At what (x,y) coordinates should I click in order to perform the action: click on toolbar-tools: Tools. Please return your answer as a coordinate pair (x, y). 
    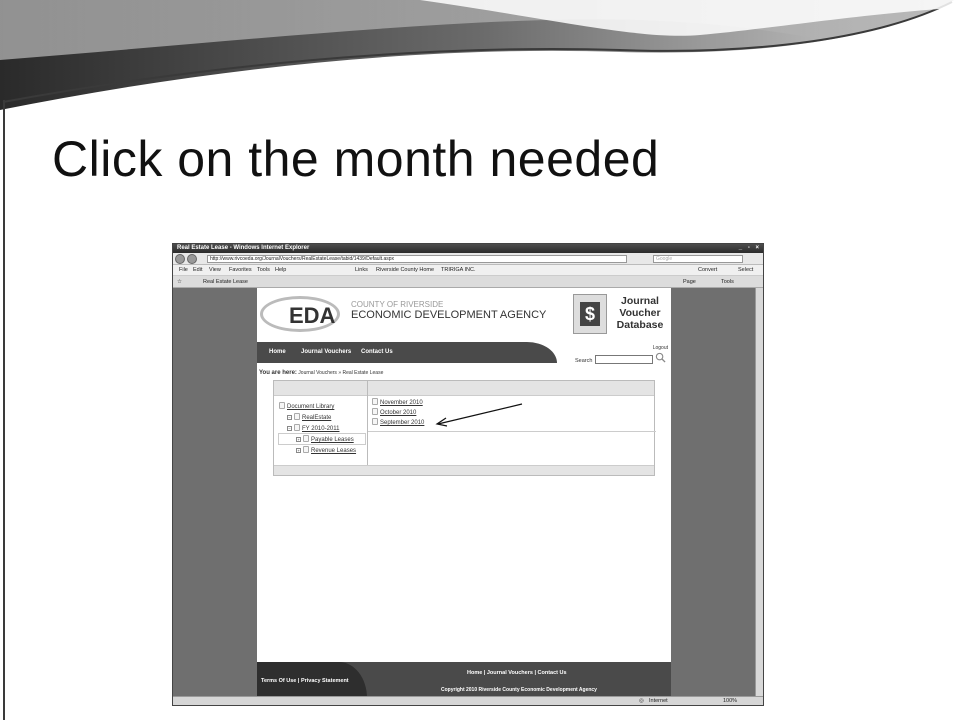
    Looking at the image, I should click on (727, 282).